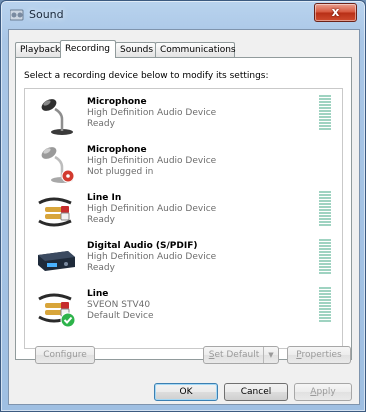 The width and height of the screenshot is (366, 412). Describe the element at coordinates (120, 172) in the screenshot. I see `device-status: Not plugged in` at that location.